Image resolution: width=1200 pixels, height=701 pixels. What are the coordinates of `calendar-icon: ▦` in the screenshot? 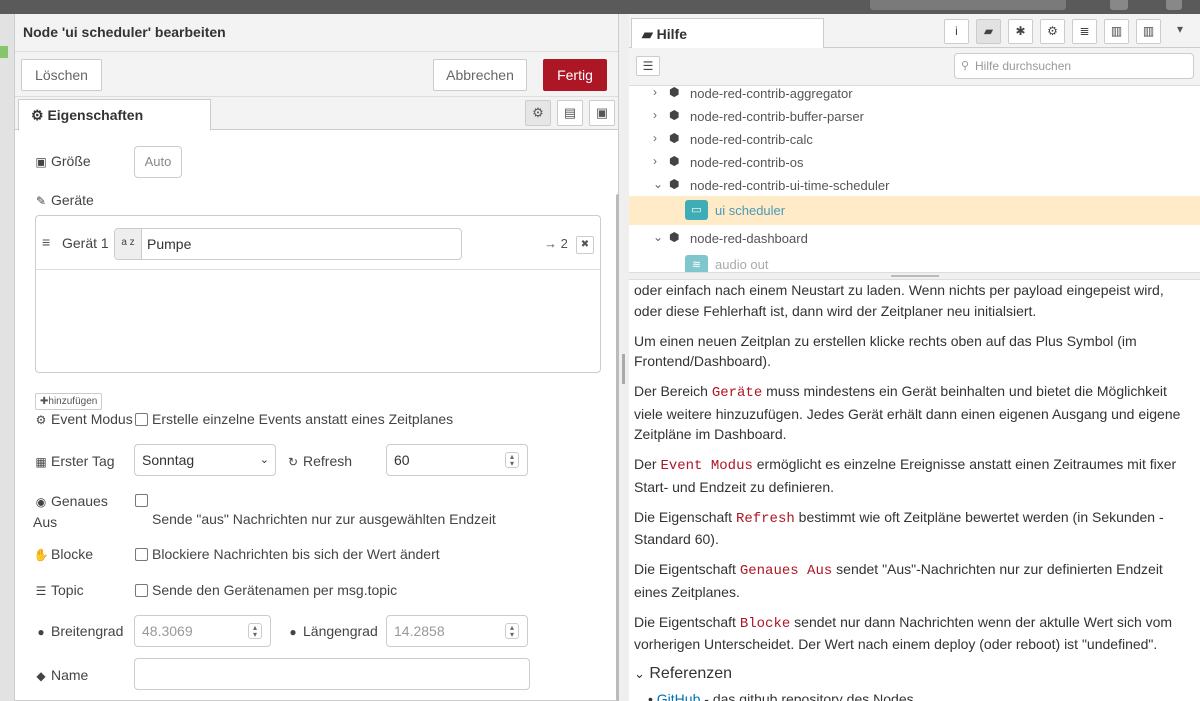 It's located at (41, 462).